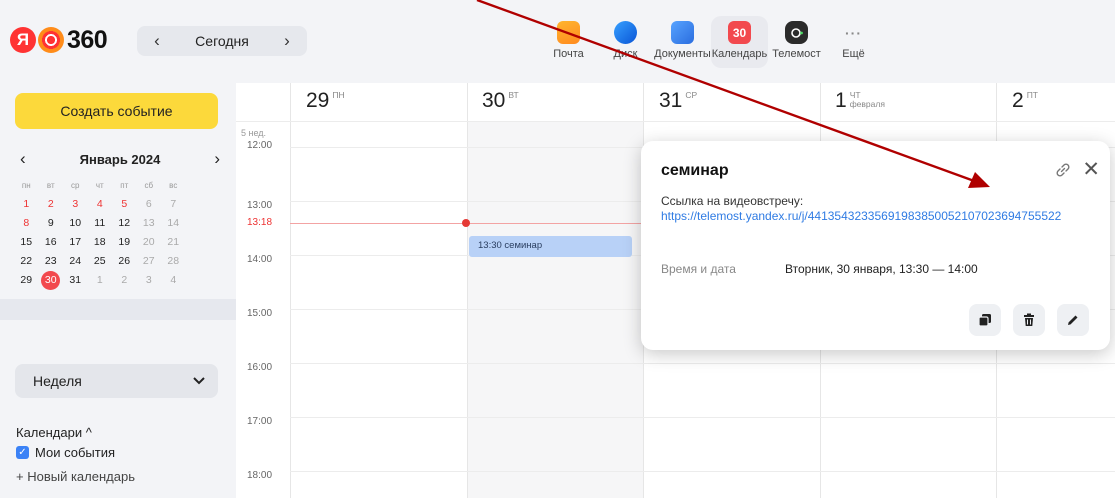 Image resolution: width=1115 pixels, height=498 pixels. I want to click on mini-day: 15, so click(26, 242).